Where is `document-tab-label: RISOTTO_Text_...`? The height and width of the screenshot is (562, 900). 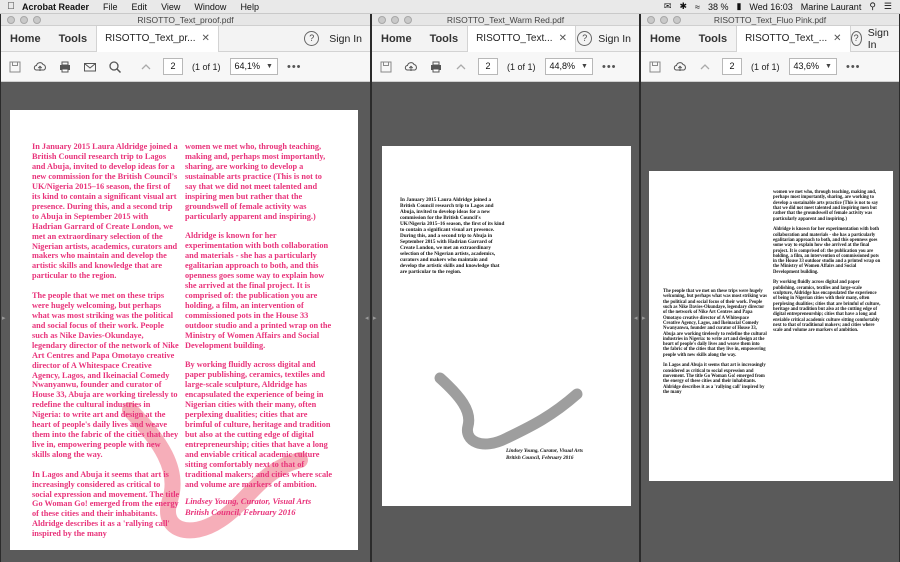
document-tab-label: RISOTTO_Text_... is located at coordinates (786, 38).